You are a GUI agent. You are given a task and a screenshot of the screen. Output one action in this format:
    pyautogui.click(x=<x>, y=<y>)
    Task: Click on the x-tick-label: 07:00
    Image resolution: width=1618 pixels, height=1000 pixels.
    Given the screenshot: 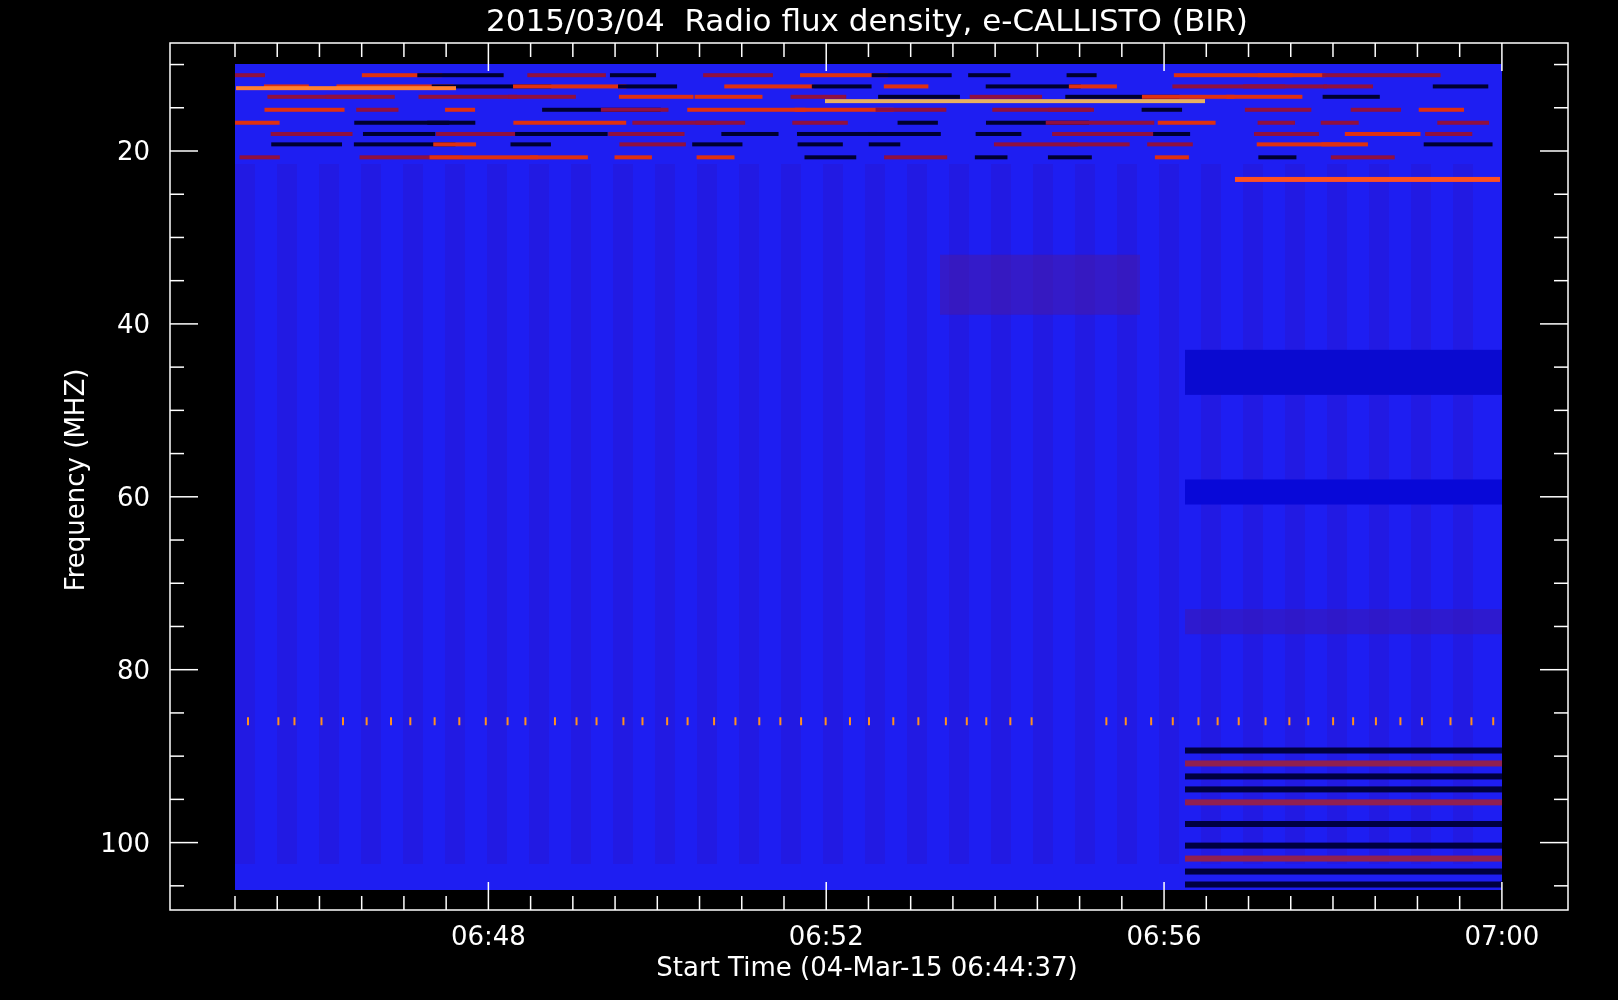 What is the action you would take?
    pyautogui.click(x=1502, y=936)
    